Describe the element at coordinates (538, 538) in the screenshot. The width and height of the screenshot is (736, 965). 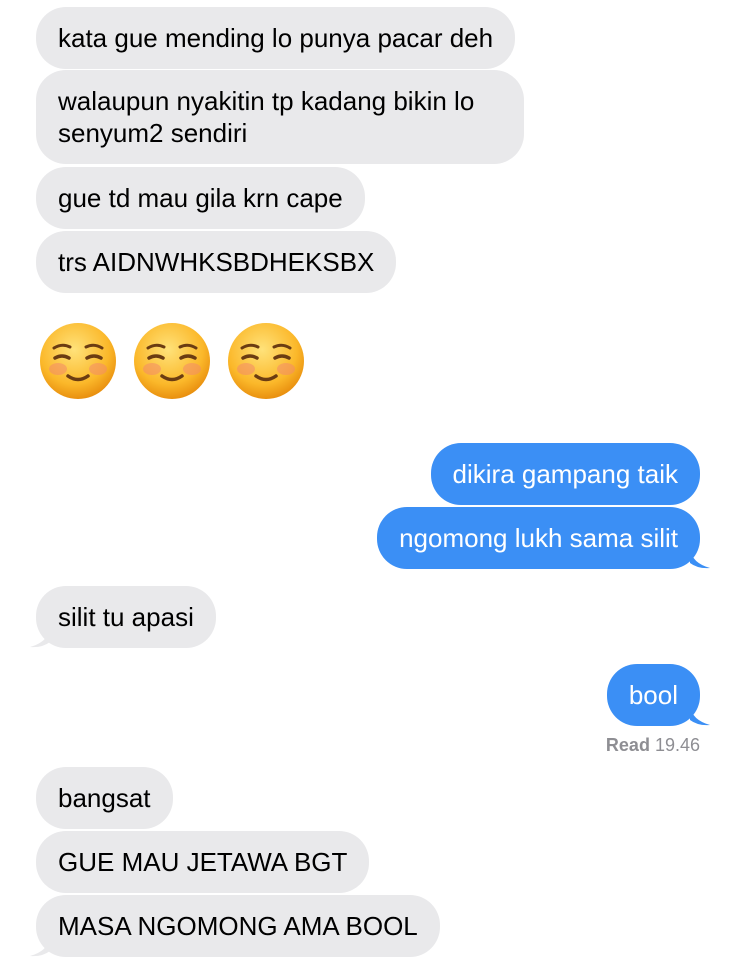
I see `message-bubble-sent: ngomong lukh sama silit` at that location.